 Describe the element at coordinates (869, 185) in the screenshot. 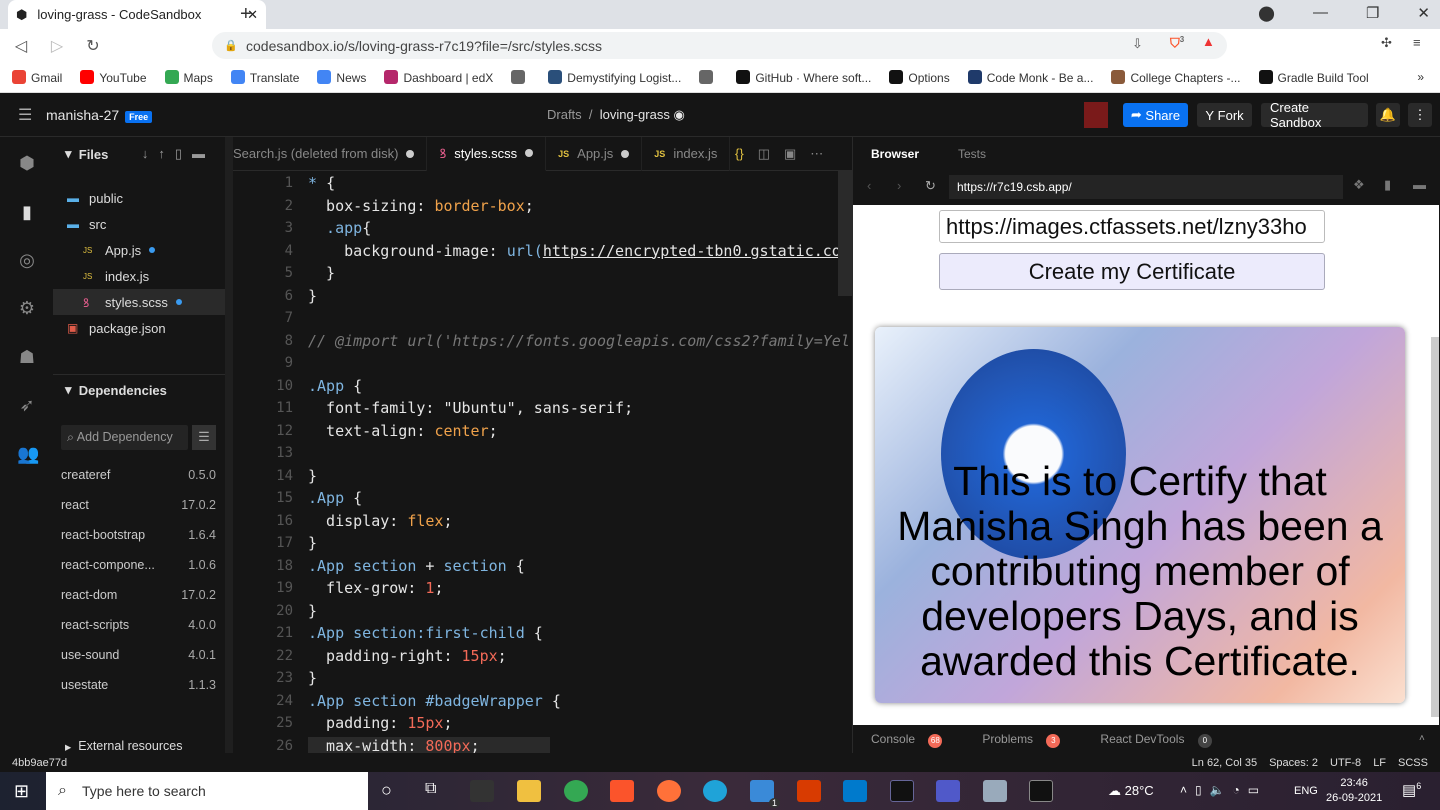

I see `preview-back-icon: ‹` at that location.